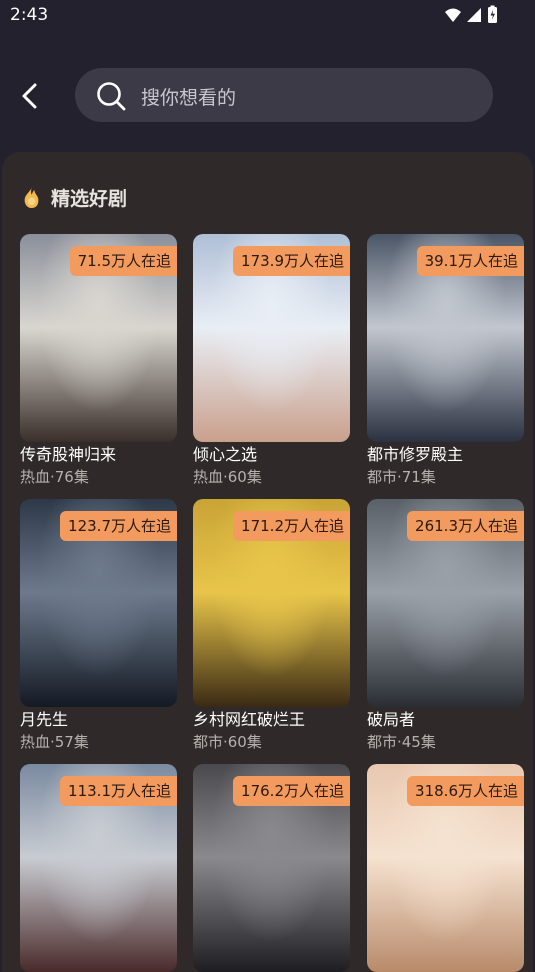 This screenshot has width=535, height=972. I want to click on search-icon, so click(111, 96).